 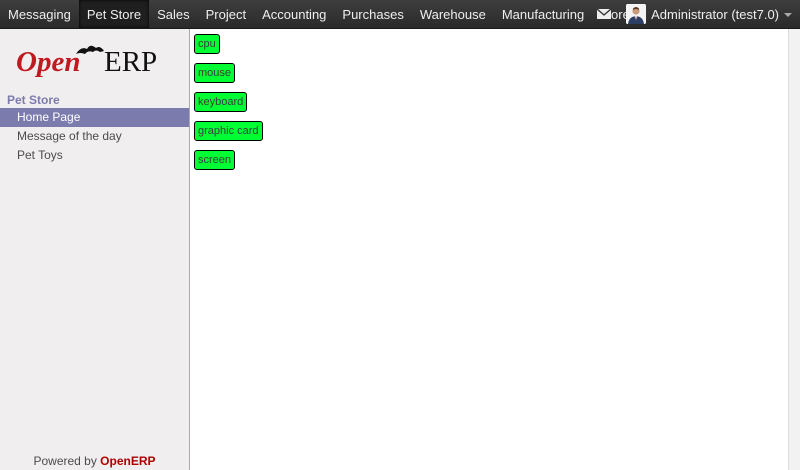 I want to click on topmenu-pet-store: Pet Store, so click(x=114, y=14).